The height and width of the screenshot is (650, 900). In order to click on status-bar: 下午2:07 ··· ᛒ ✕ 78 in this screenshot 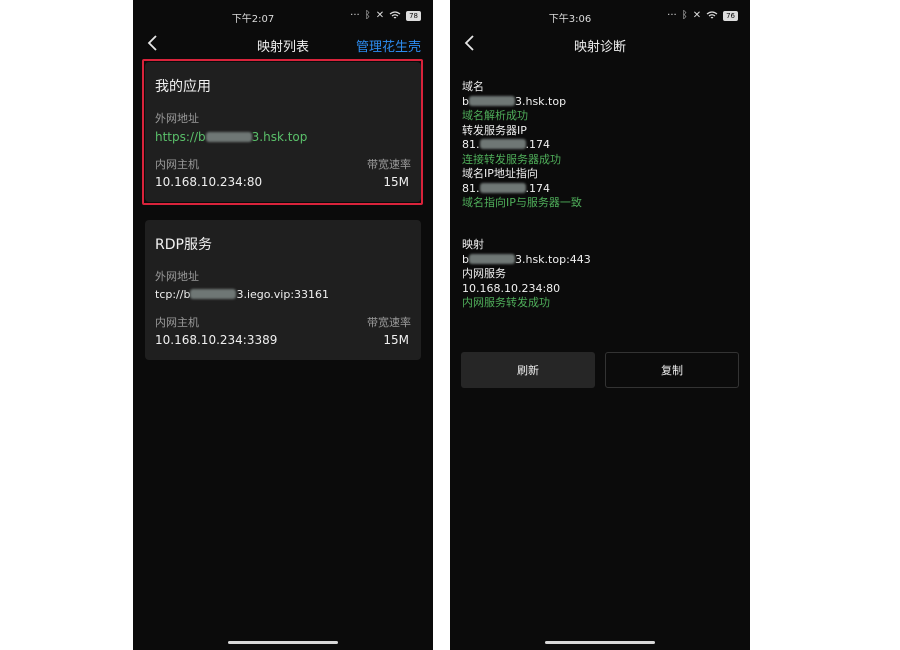, I will do `click(283, 17)`.